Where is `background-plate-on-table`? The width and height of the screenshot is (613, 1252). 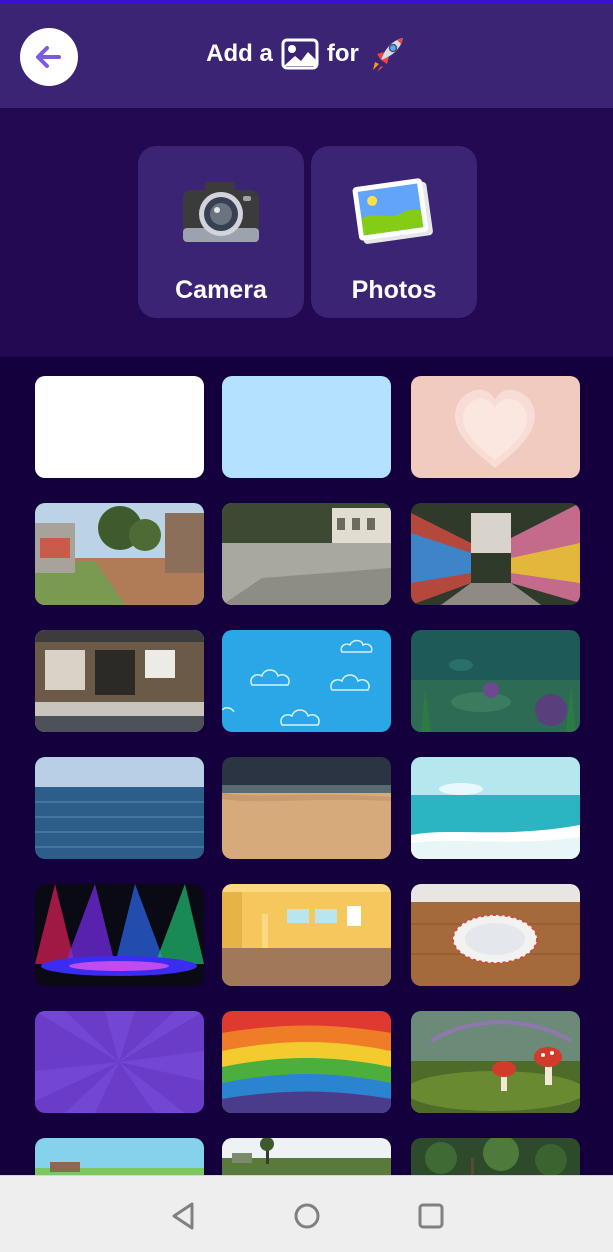 background-plate-on-table is located at coordinates (495, 935).